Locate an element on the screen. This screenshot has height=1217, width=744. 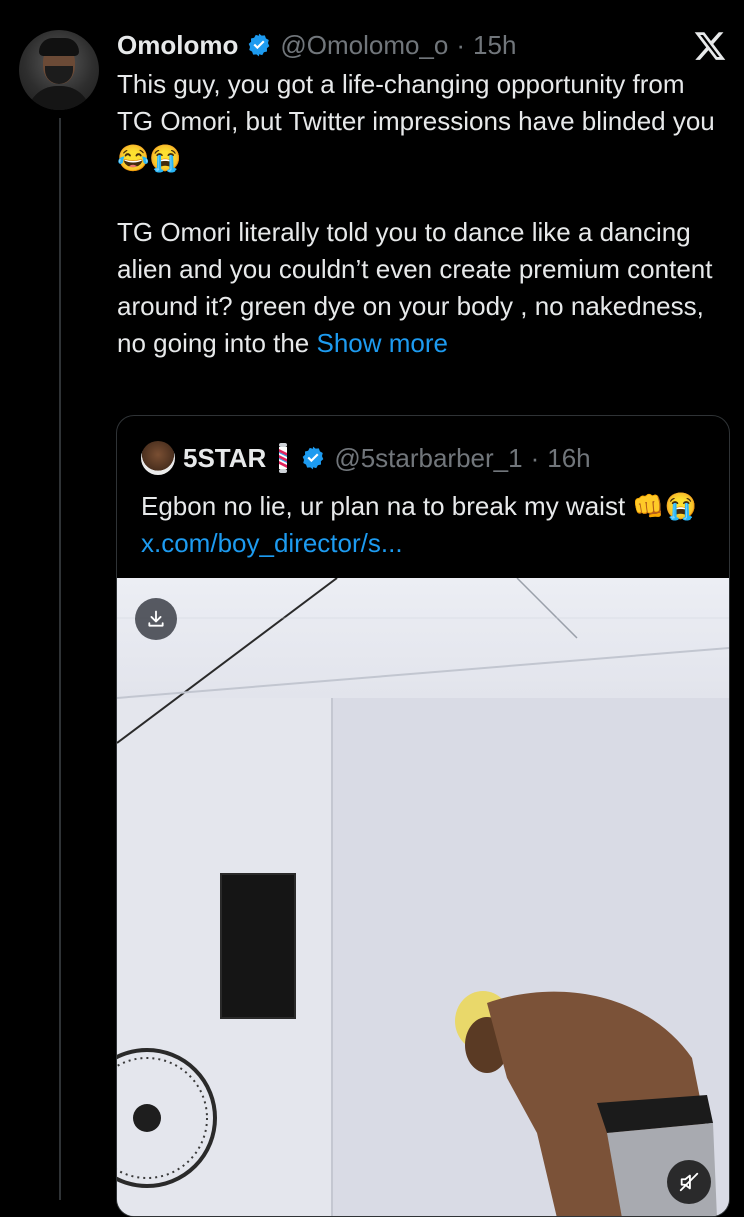
quote-avatar is located at coordinates (158, 458).